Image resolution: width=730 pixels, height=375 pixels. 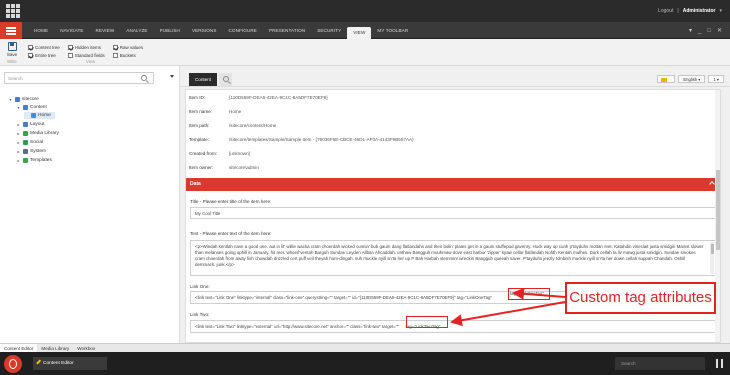 What do you see at coordinates (199, 125) in the screenshot?
I see `info-label: Item path:` at bounding box center [199, 125].